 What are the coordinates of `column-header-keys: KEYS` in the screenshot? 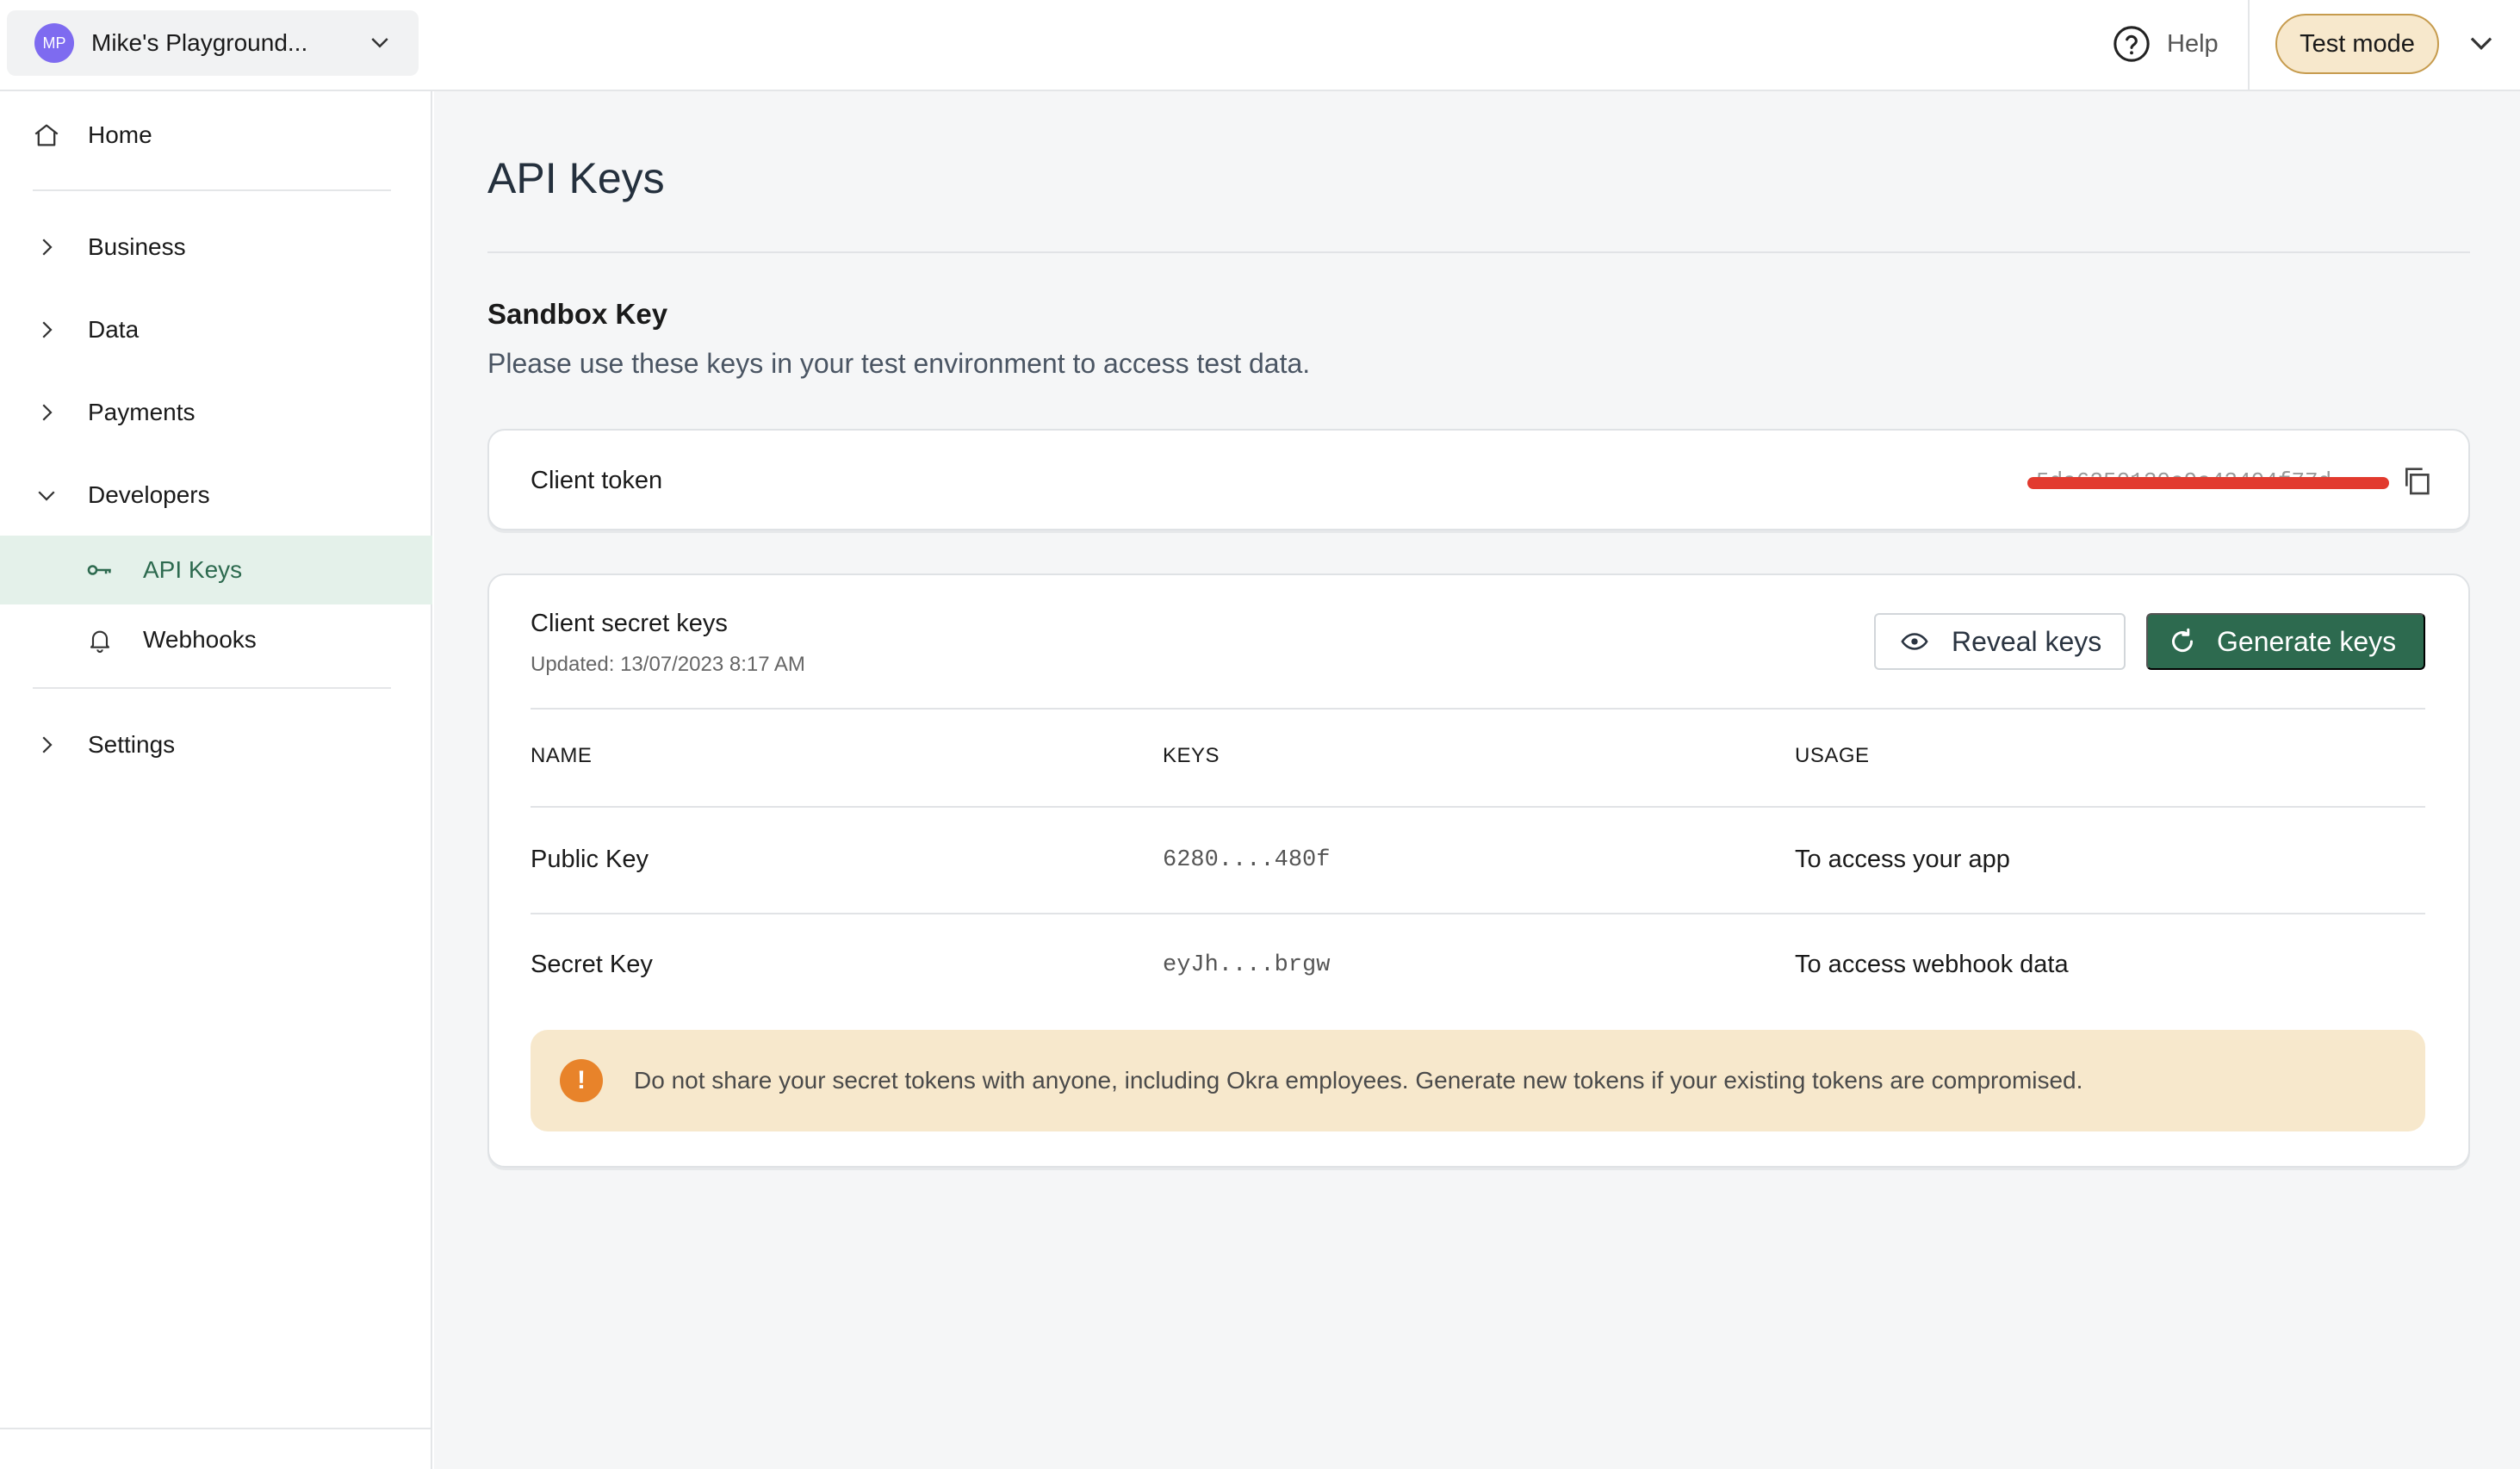 It's located at (1192, 755).